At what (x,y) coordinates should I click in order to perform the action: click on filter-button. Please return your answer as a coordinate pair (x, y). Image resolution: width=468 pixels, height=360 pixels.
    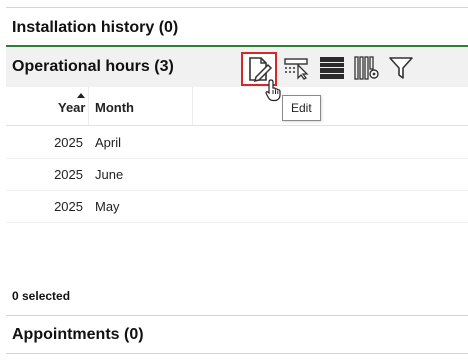
    Looking at the image, I should click on (401, 68).